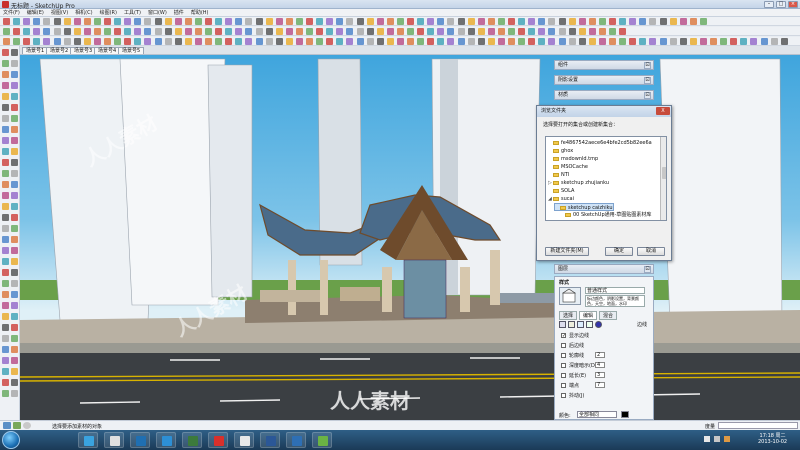 The image size is (800, 450). What do you see at coordinates (647, 65) in the screenshot?
I see `collapse-icon: ⊡` at bounding box center [647, 65].